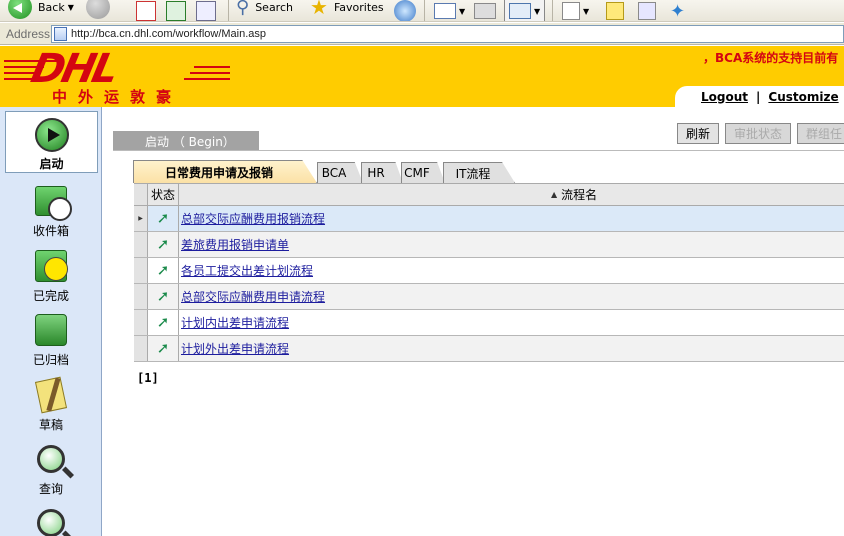 The image size is (844, 536). Describe the element at coordinates (319, 9) in the screenshot. I see `star-icon: ★` at that location.